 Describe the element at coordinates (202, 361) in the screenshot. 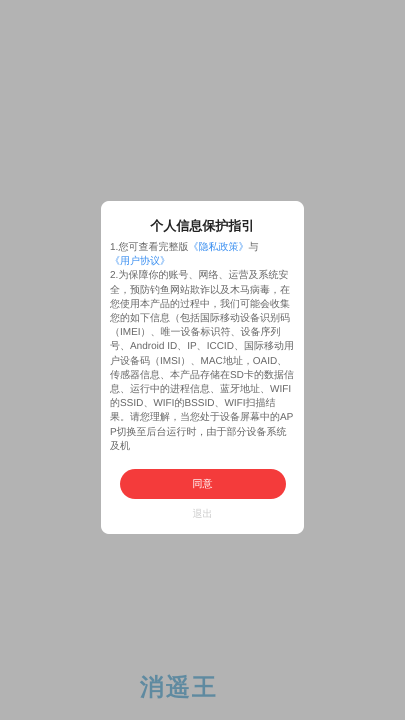

I see `paragraph: 2.为保障你的账号、网络、运营及系统安全，预防钓鱼网站欺诈以及木马病毒，在您使用本产品的过程中，我们可能会收集您的如下信息（包括国际移动设备识别码（IMEI）、唯一设备标识符、设备序列号、Android ID、IP、ICCID、国际移动用户设备码（IMSI）、MAC地址，OAID、传感器信息、本产品存储在SD卡的数据信息、运行中的进程信息、蓝牙地址、WIFI的SSID、WIFI的BSSID、WIFI扫描结果。请您理解，当您处于设备屏幕中的APP切换至后台运行时，由于部分设备系统及机` at that location.